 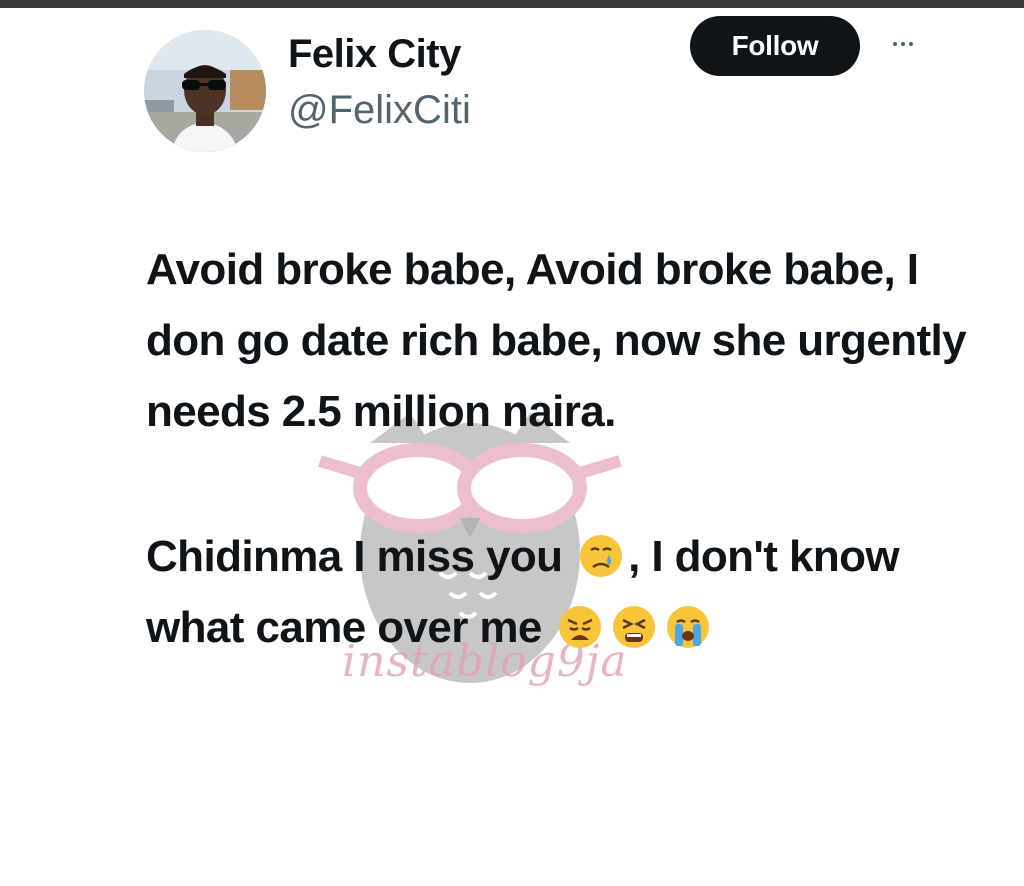 I want to click on crying-face-icon, so click(x=601, y=556).